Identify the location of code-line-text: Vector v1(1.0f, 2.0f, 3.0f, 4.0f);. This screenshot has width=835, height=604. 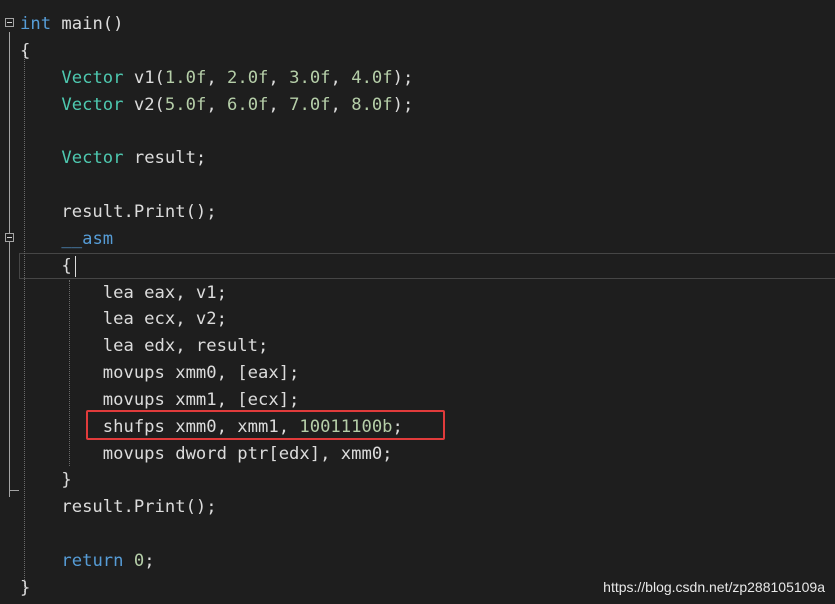
(237, 77).